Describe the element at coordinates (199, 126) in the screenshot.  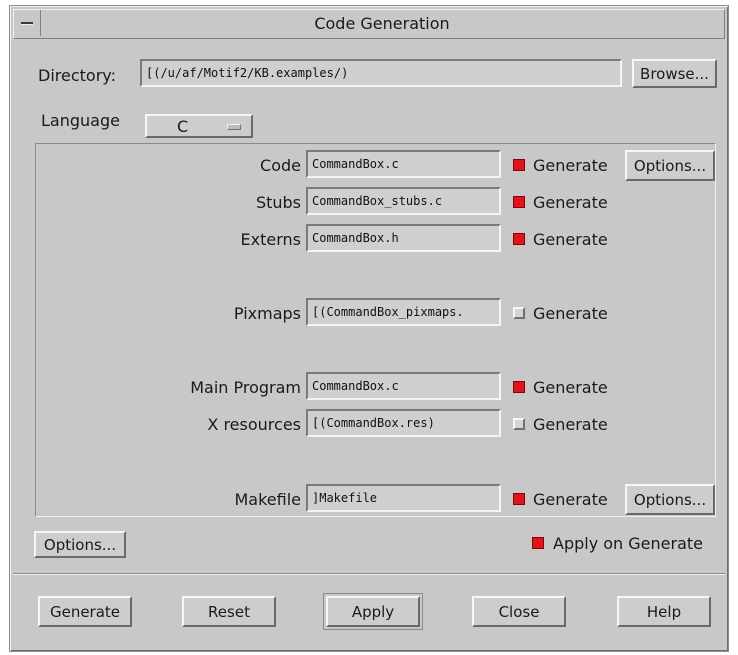
I see `language-option-menu: C` at that location.